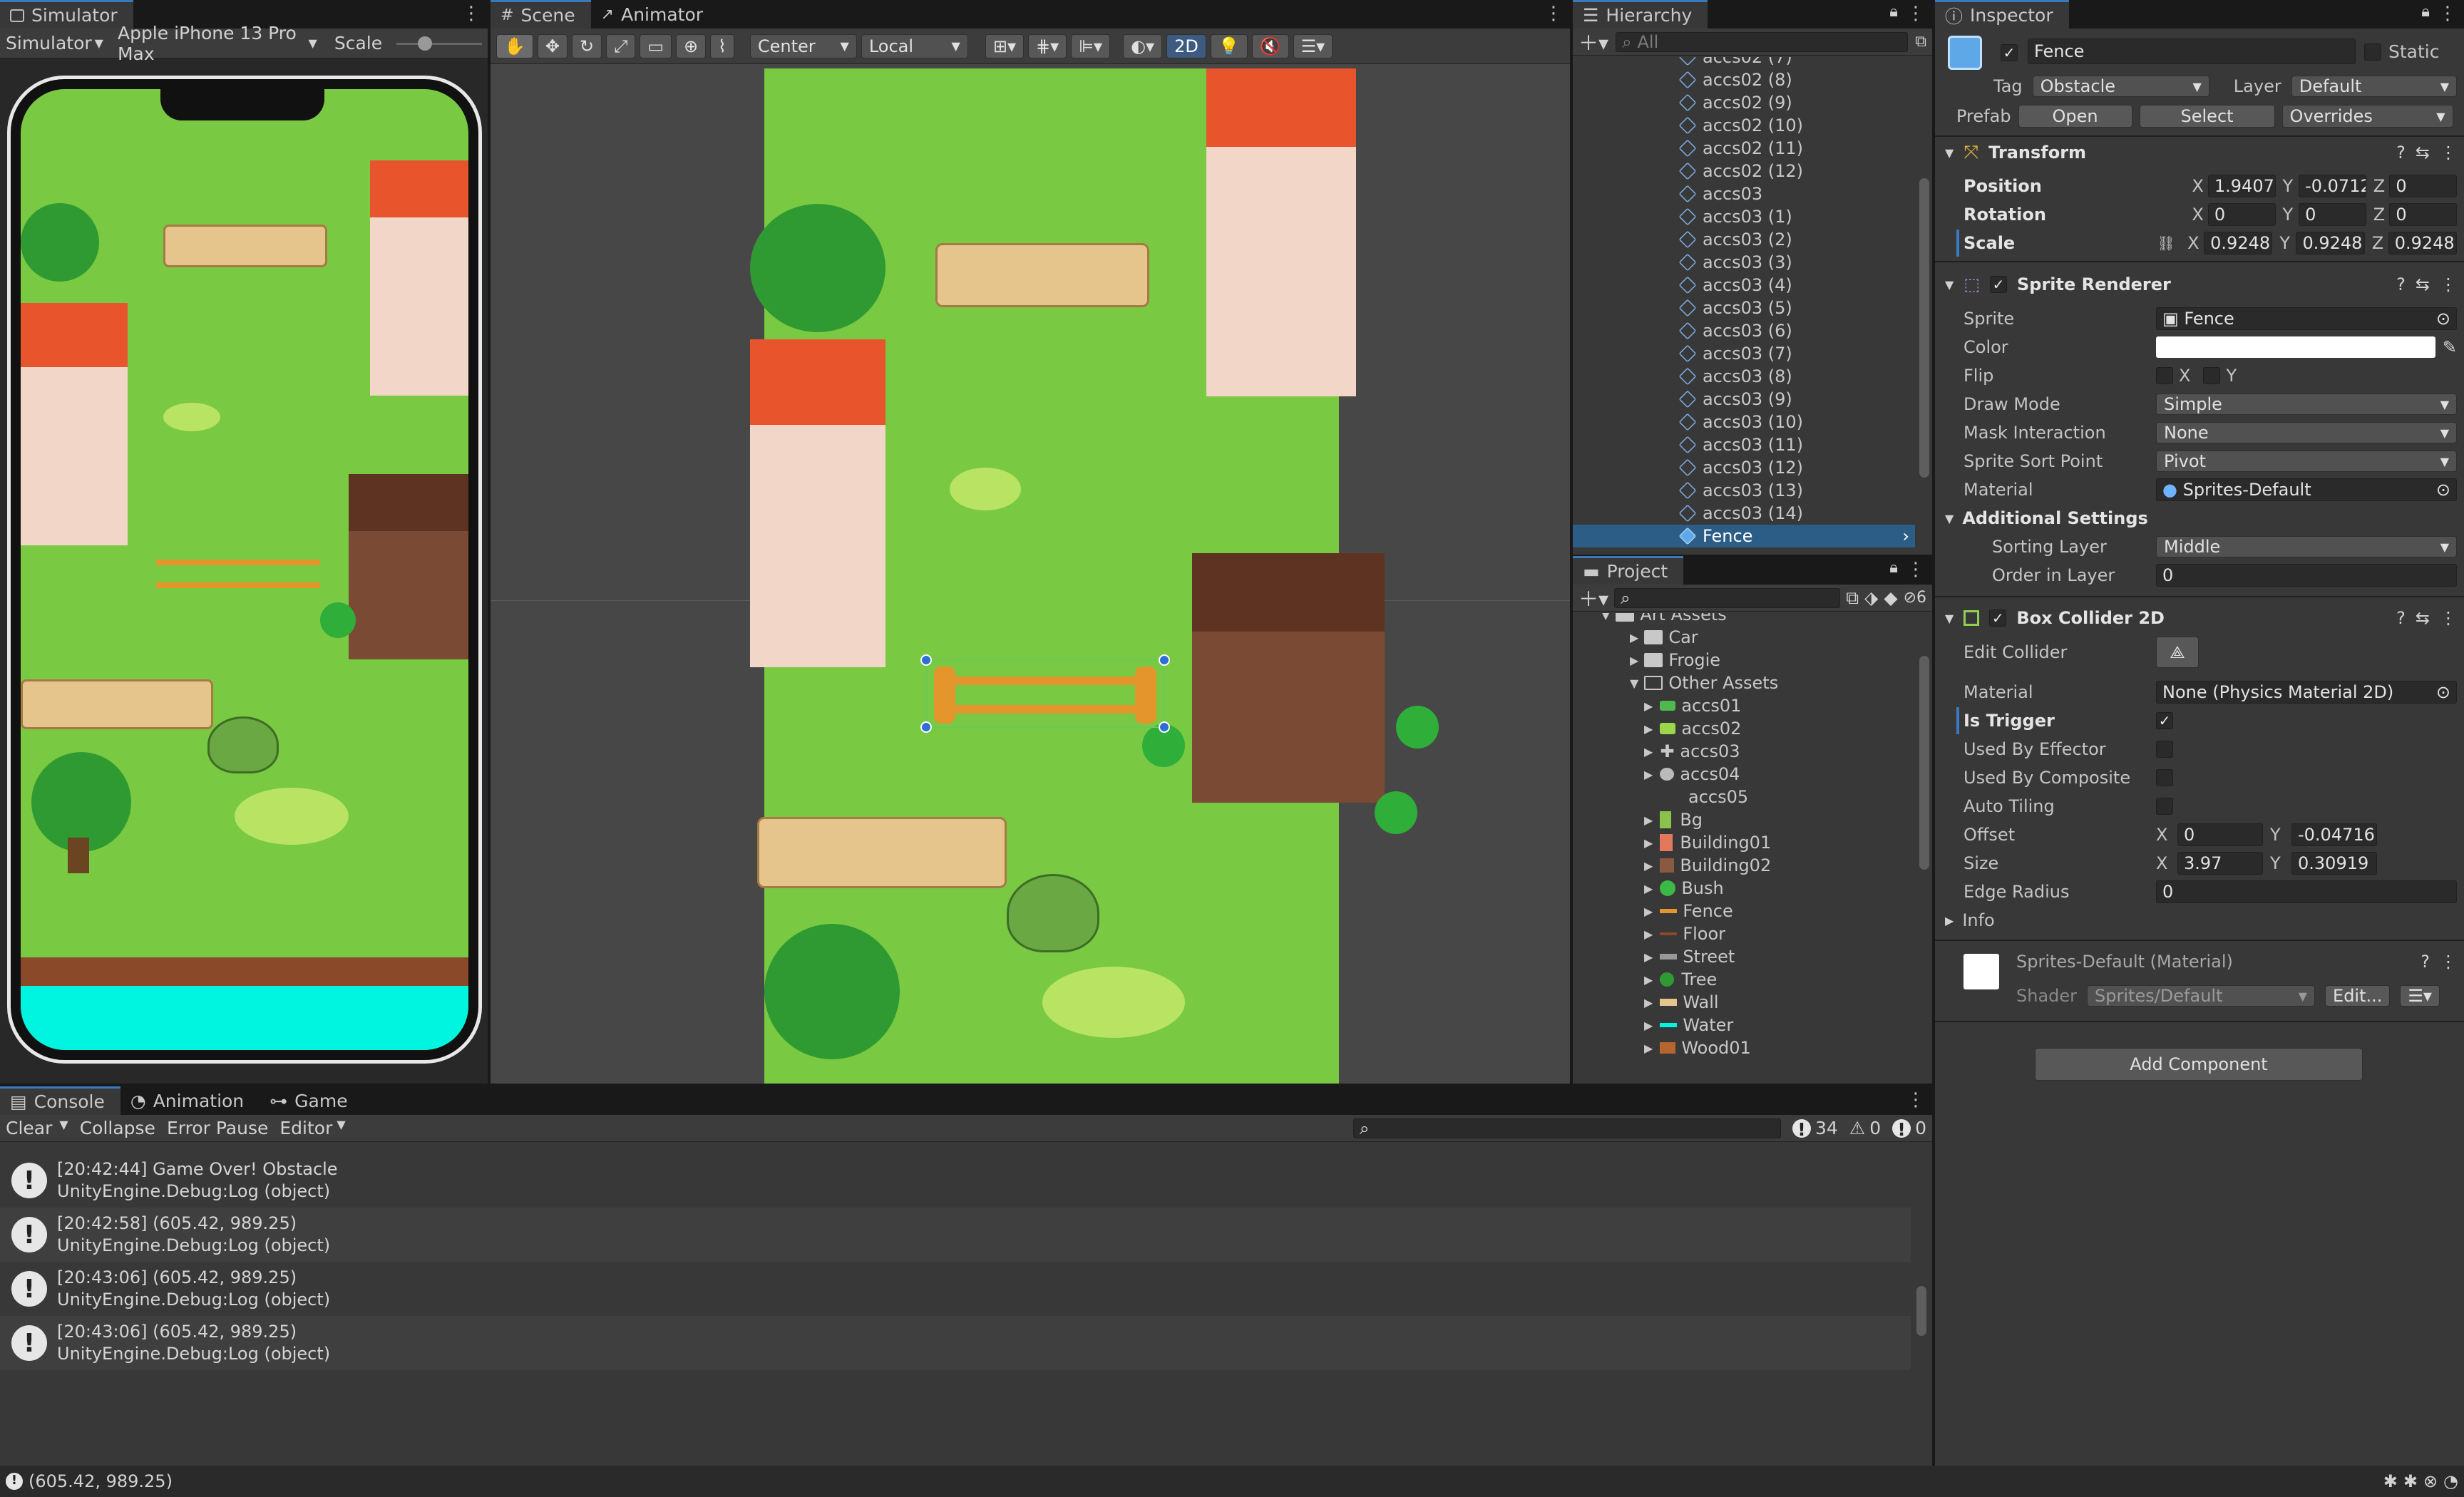 This screenshot has height=1497, width=2464. Describe the element at coordinates (2390, 1481) in the screenshot. I see `debug-icon: ✱` at that location.